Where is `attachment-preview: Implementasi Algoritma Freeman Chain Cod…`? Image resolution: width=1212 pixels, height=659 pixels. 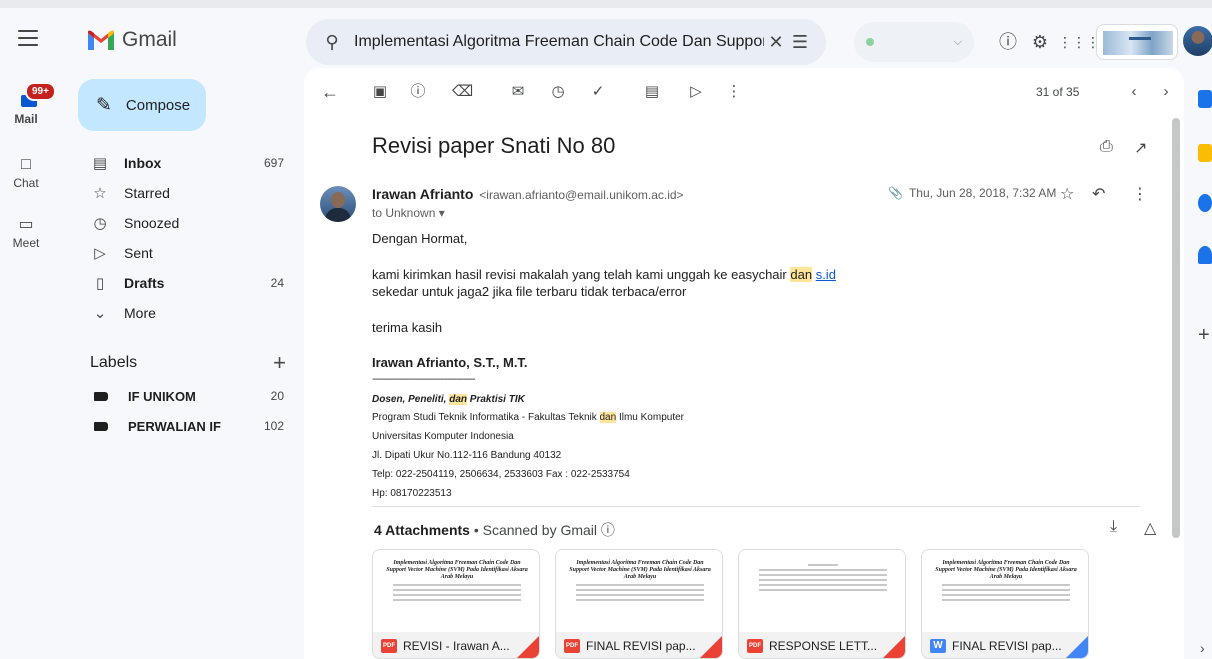 attachment-preview: Implementasi Algoritma Freeman Chain Cod… is located at coordinates (456, 591).